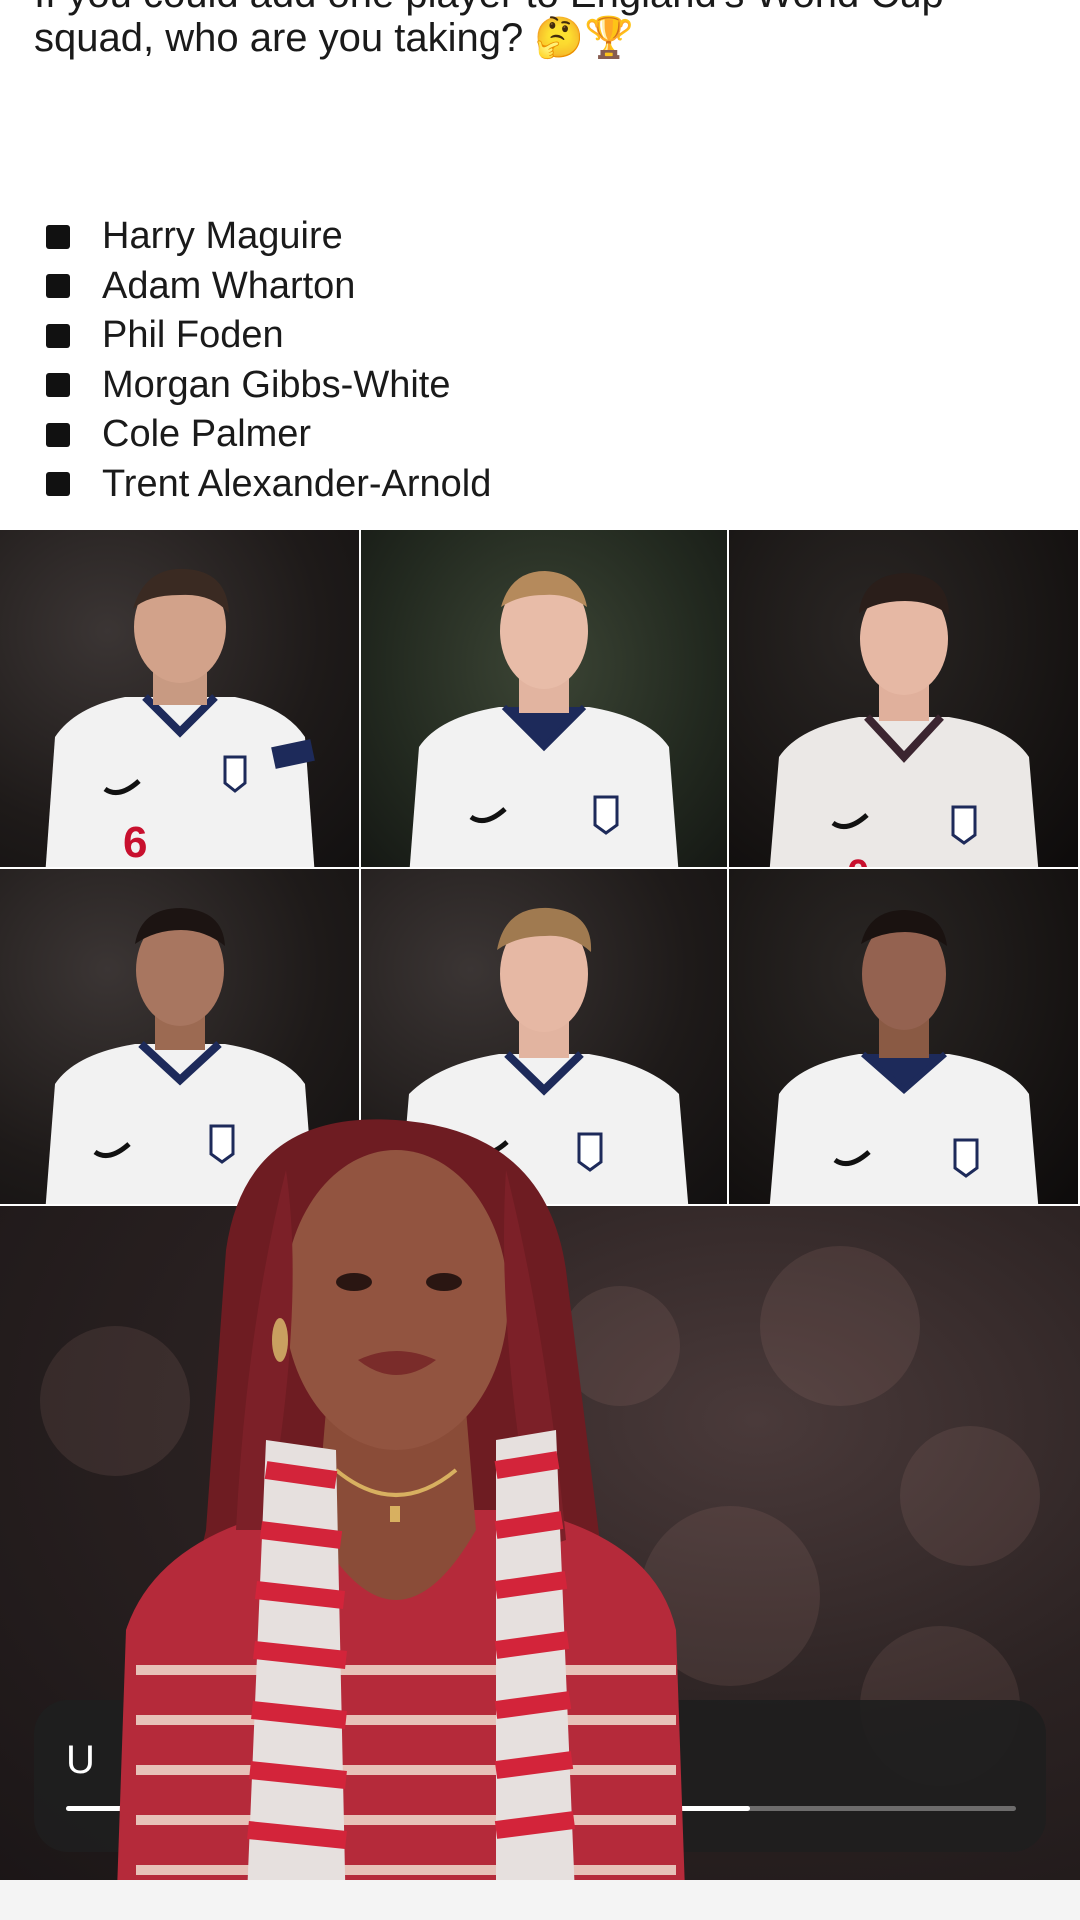 The height and width of the screenshot is (1920, 1080). I want to click on player-name: Phil Foden, so click(193, 335).